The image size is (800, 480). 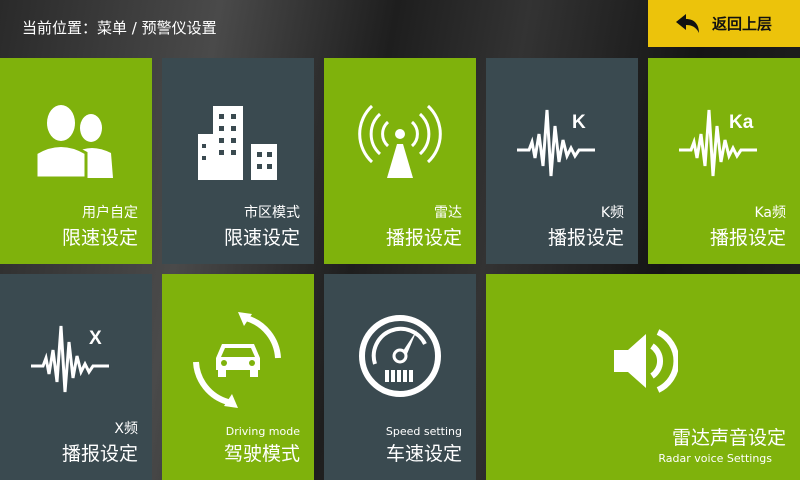 I want to click on back-label: 返回上层, so click(x=741, y=24).